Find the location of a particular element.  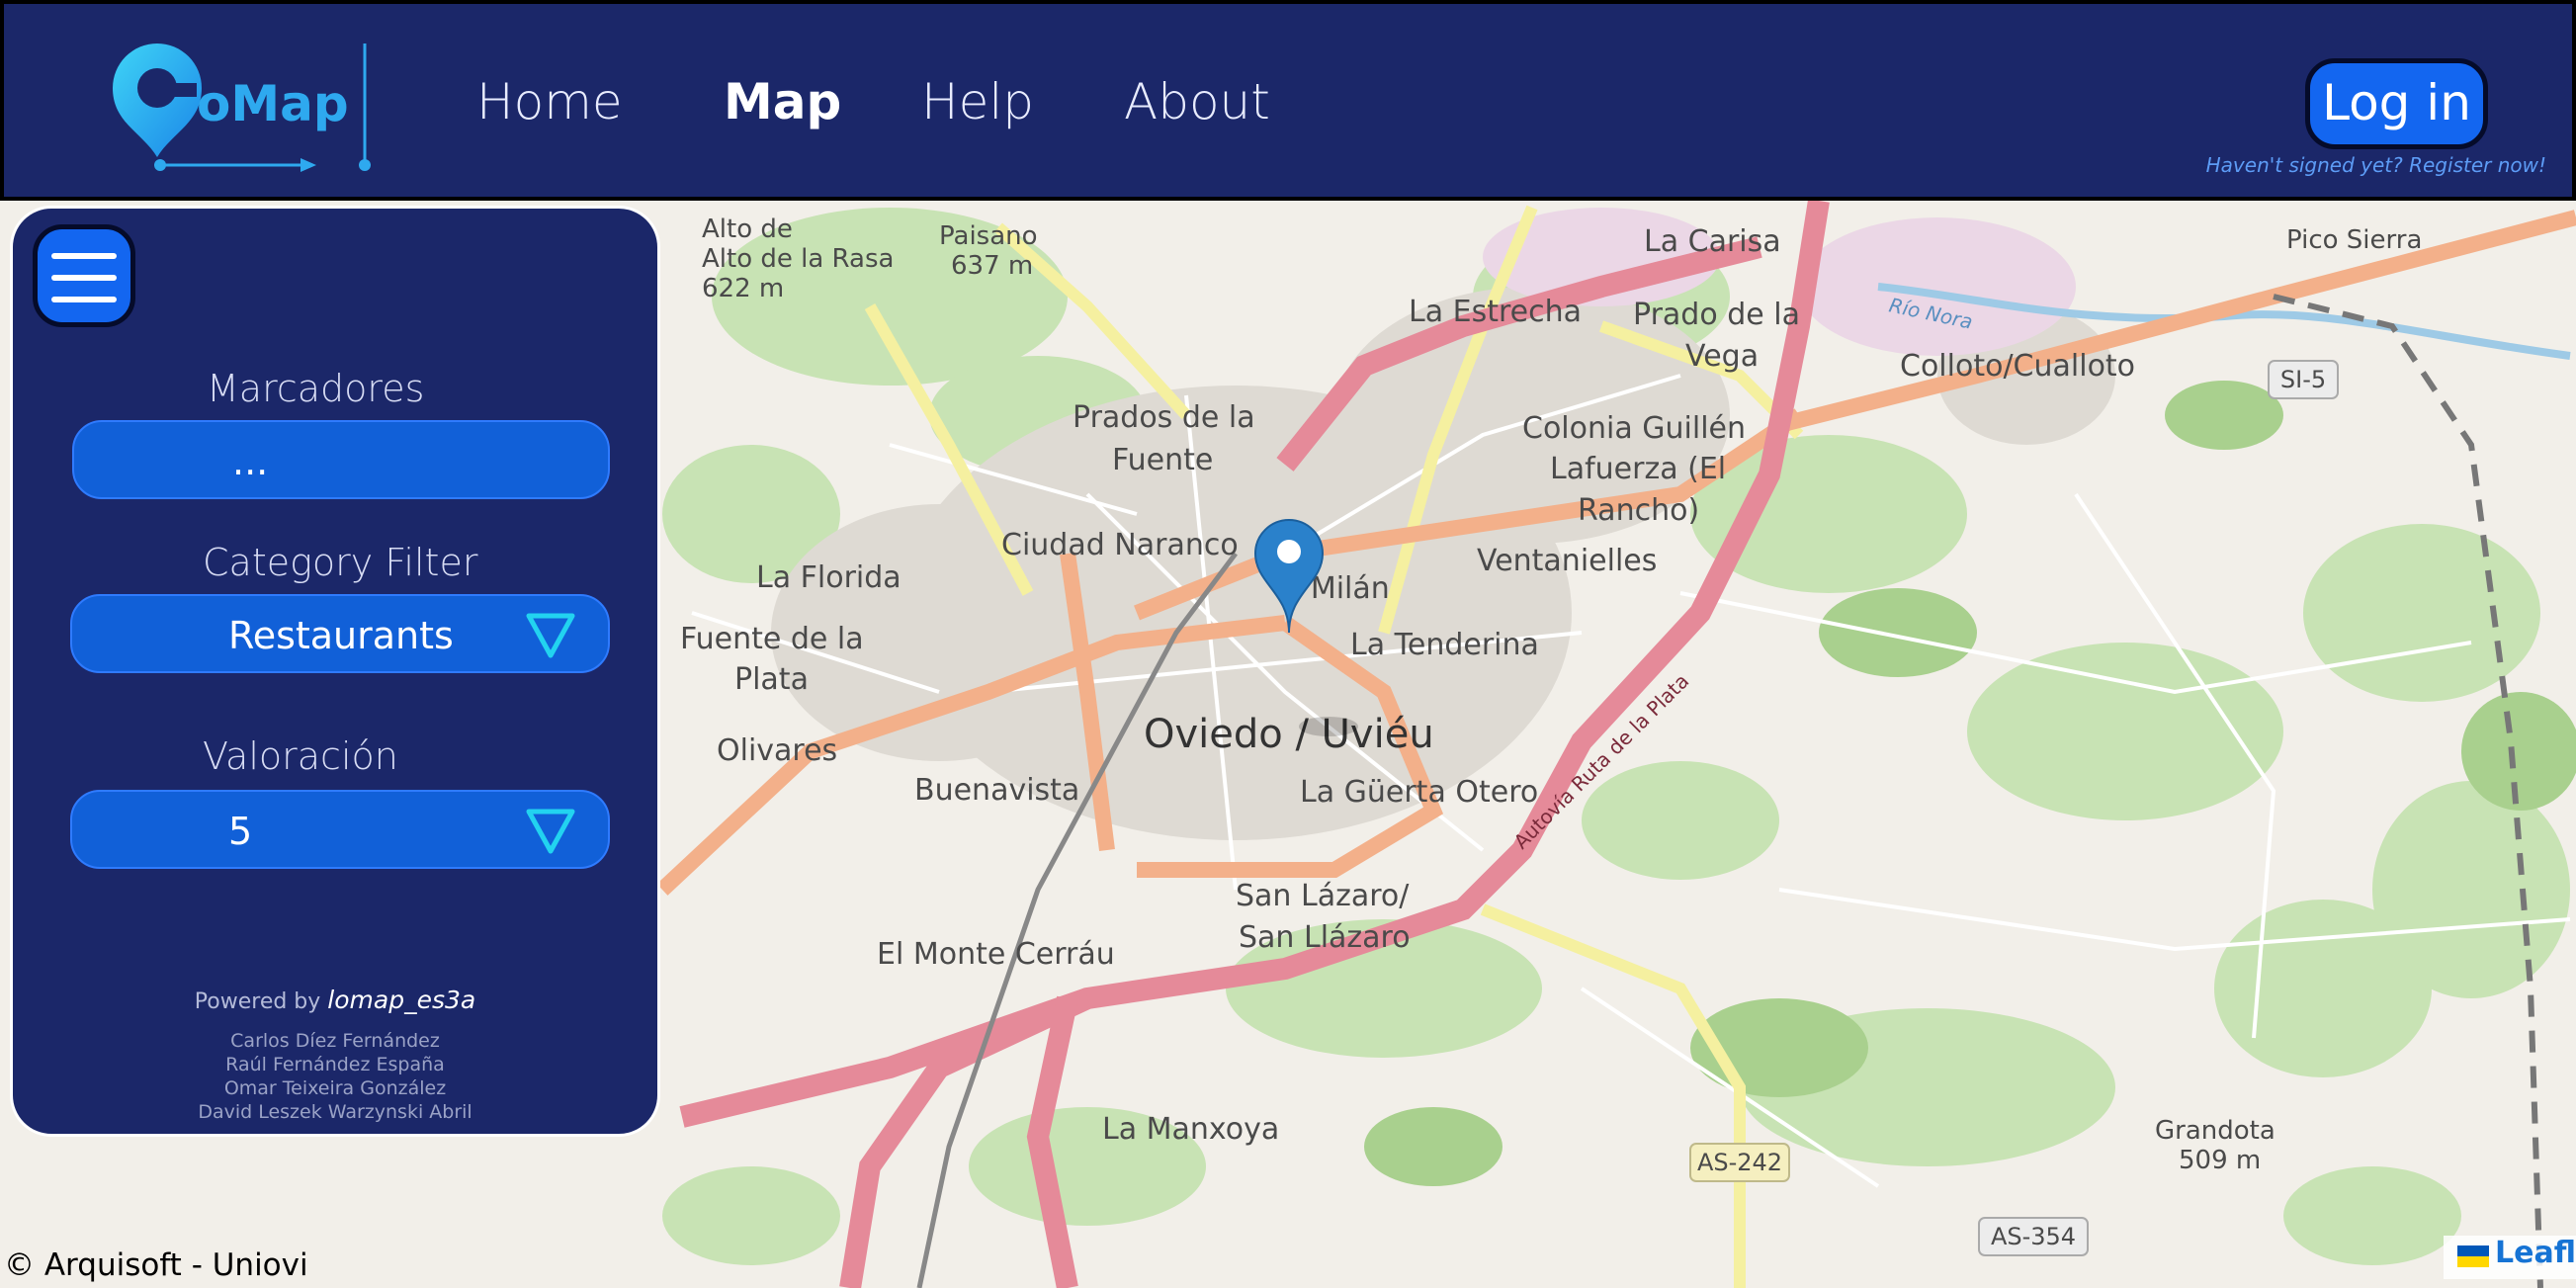

svg-text: La Manxoya is located at coordinates (1190, 1129).